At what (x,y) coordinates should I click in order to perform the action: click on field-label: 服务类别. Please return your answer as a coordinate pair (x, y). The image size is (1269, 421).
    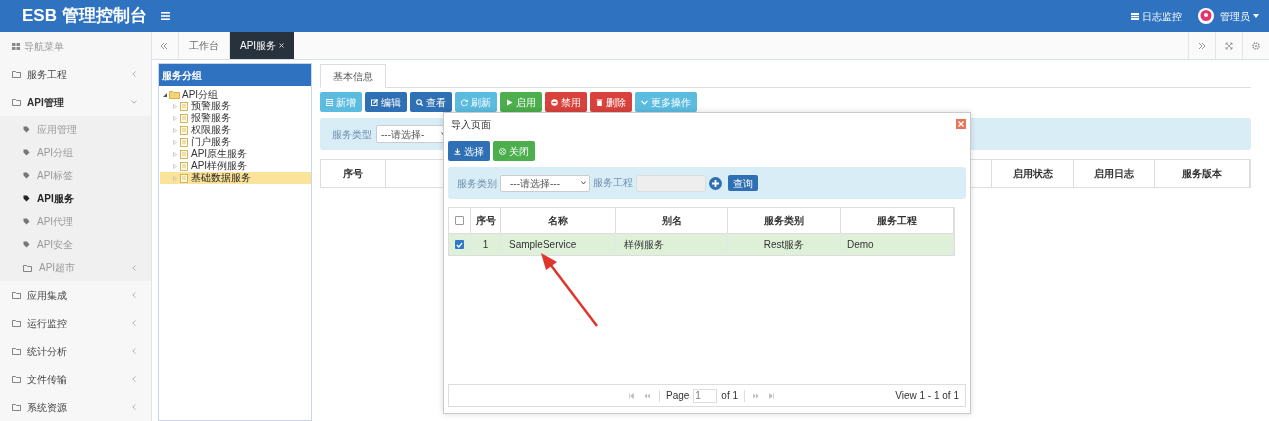
    Looking at the image, I should click on (477, 183).